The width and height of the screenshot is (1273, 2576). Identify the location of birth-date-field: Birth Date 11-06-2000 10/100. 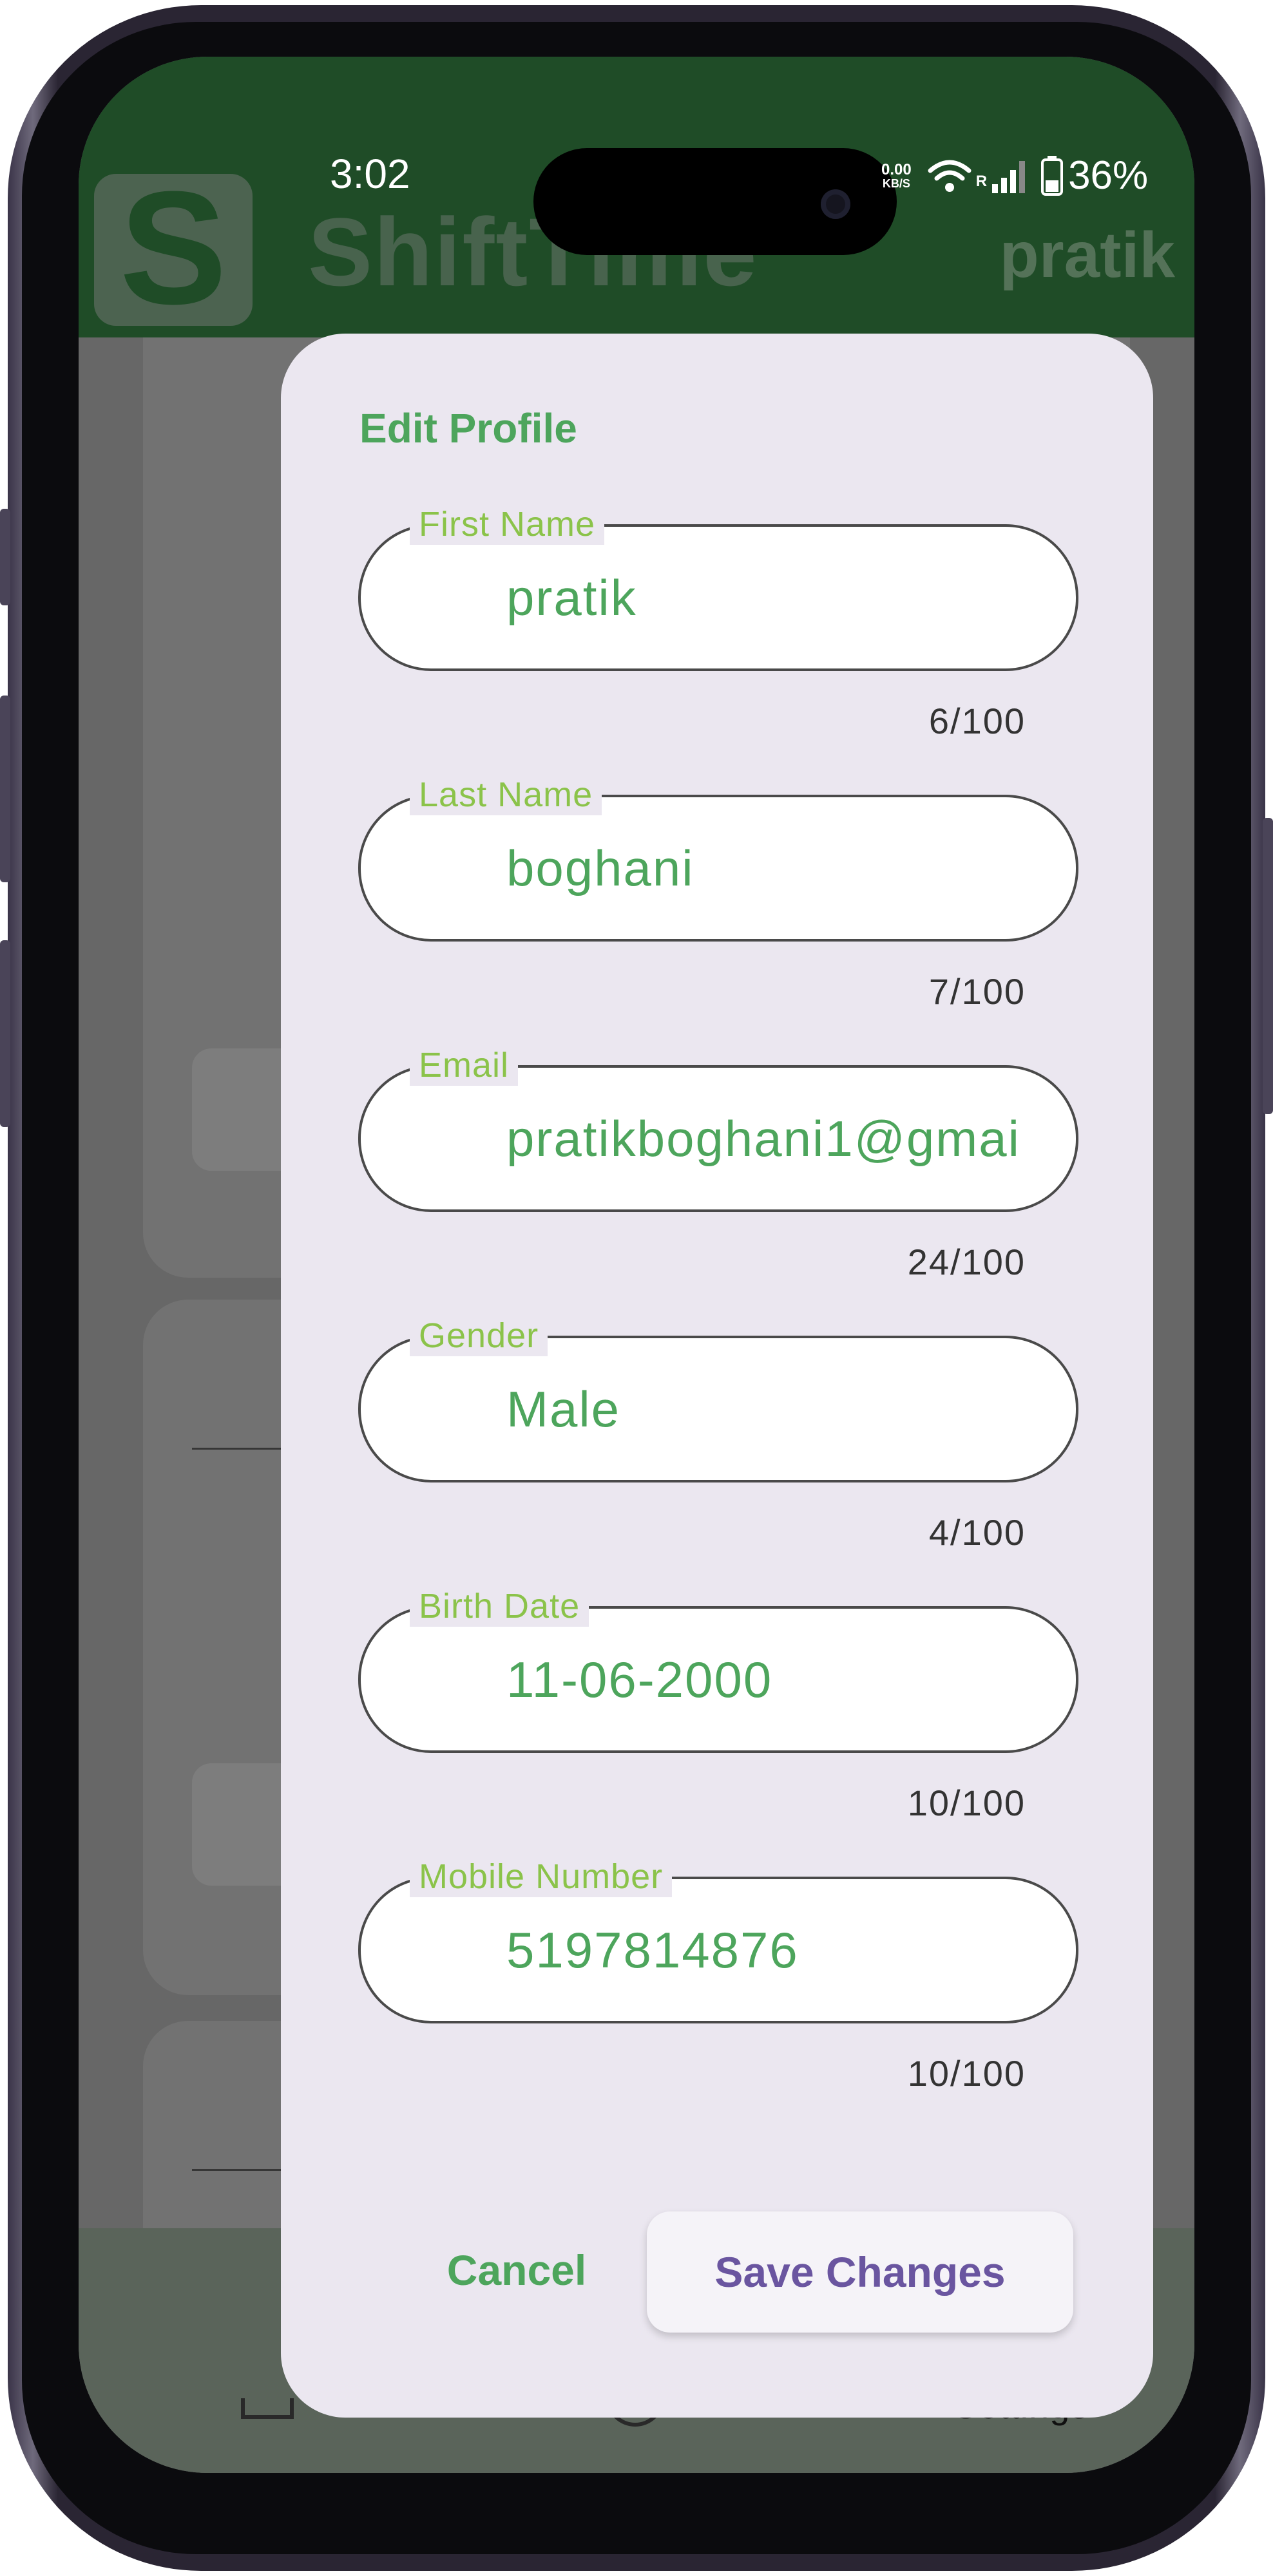
(718, 1704).